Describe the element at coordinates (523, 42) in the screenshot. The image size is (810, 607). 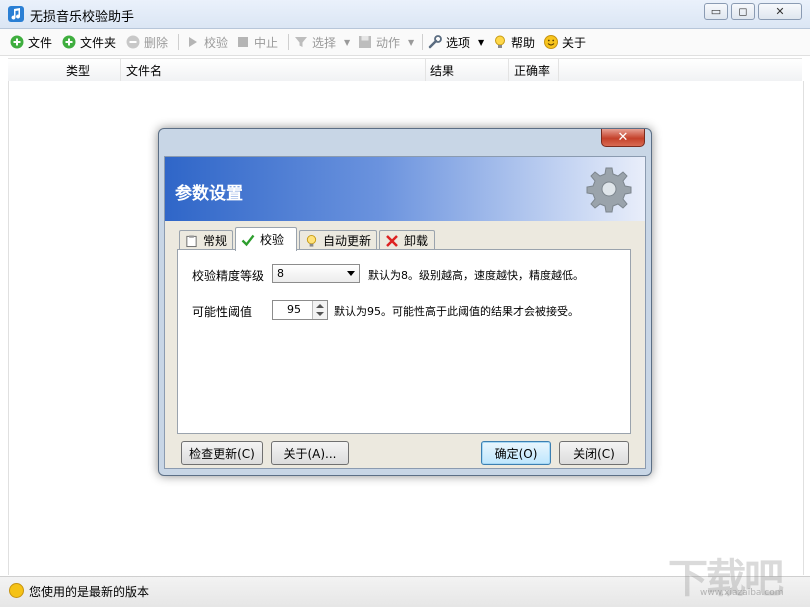
I see `help-label: 帮助` at that location.